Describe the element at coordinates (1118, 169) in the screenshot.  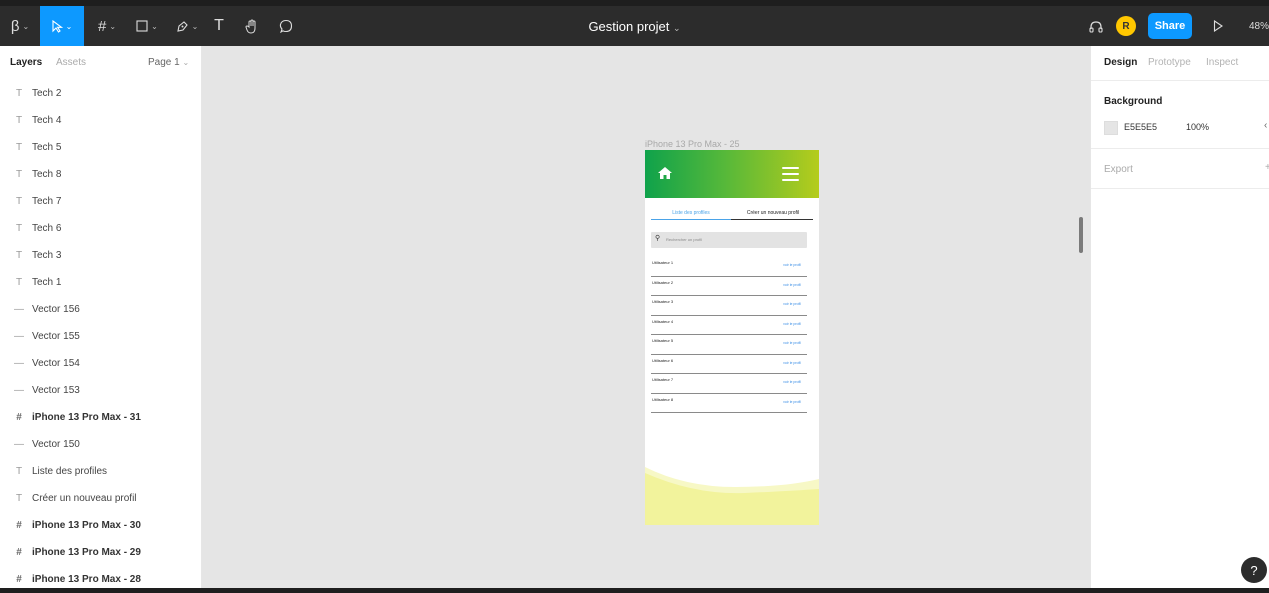
I see `export-section-title: Export` at that location.